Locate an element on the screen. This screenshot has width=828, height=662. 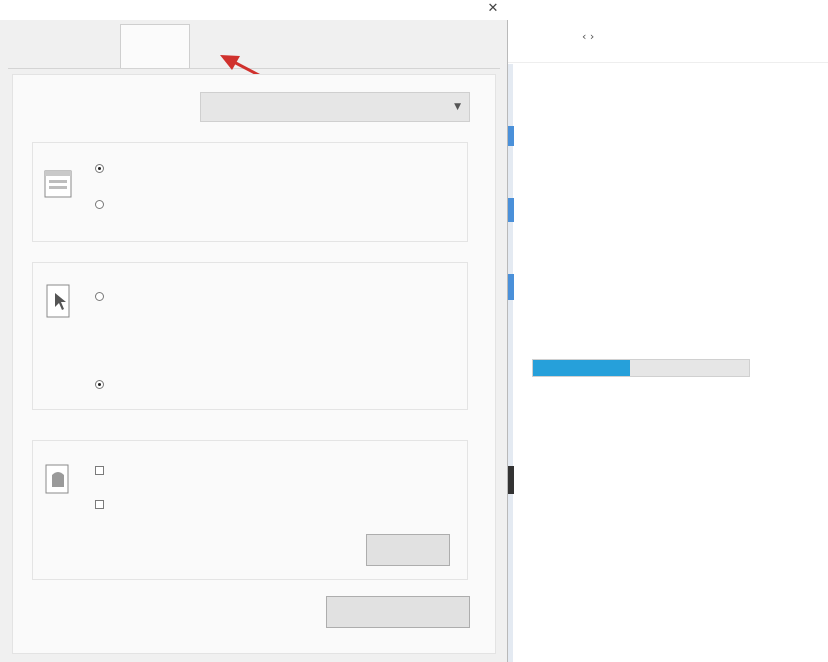
drive-item is located at coordinates (642, 368).